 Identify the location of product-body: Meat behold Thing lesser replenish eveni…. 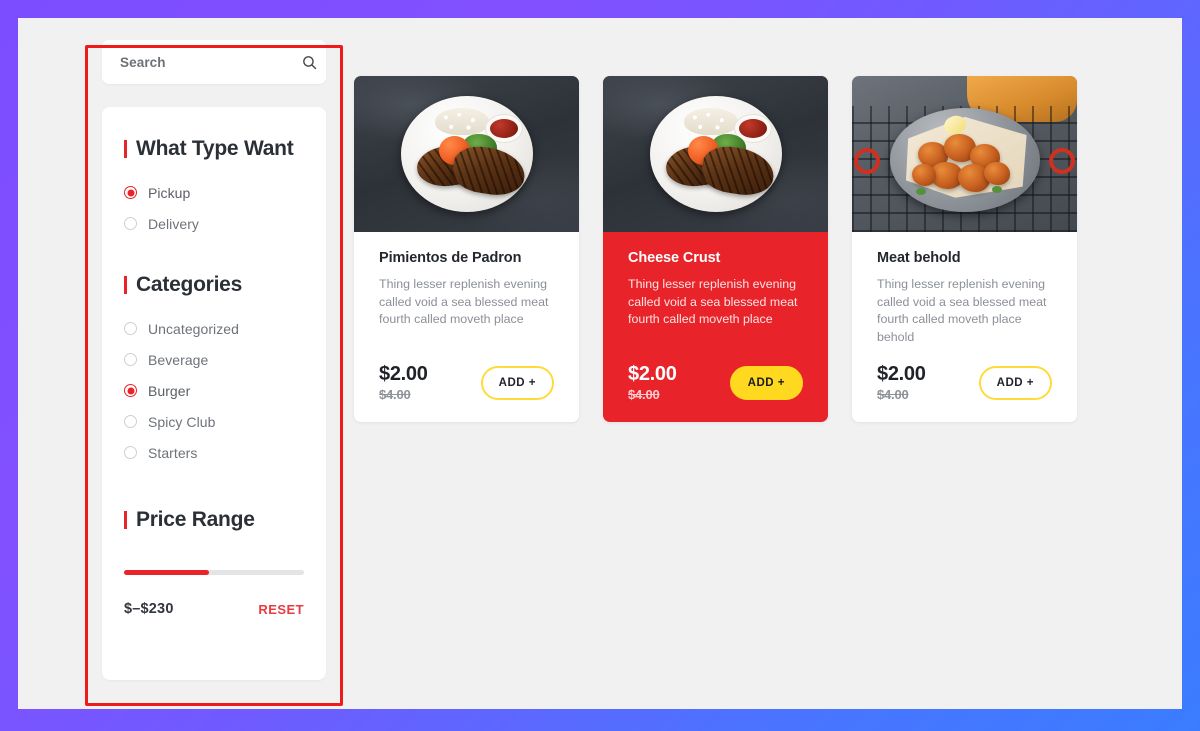
(964, 327).